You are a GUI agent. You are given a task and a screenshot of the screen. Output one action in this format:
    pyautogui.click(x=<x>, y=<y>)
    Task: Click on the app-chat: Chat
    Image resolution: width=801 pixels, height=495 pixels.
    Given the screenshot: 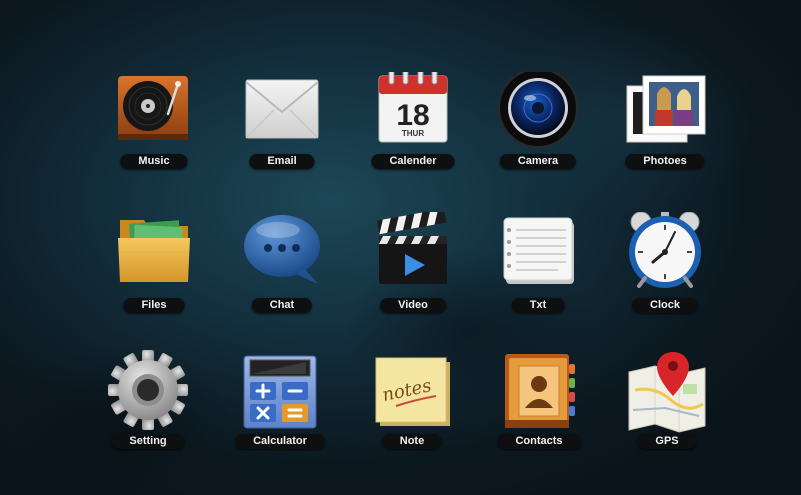 What is the action you would take?
    pyautogui.click(x=282, y=272)
    